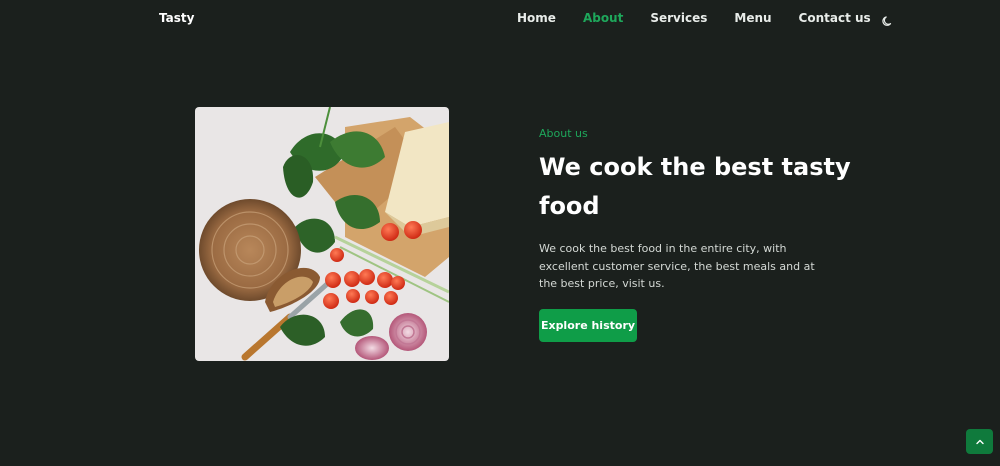  What do you see at coordinates (536, 18) in the screenshot?
I see `nav-home: Home` at bounding box center [536, 18].